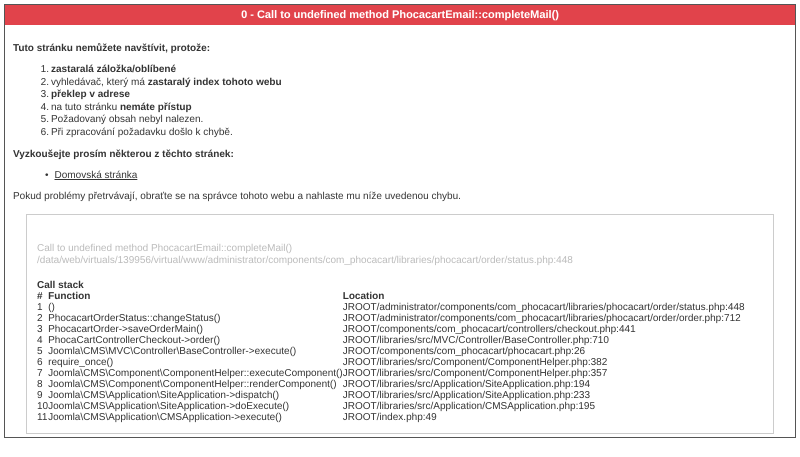 Image resolution: width=800 pixels, height=457 pixels. Describe the element at coordinates (543, 307) in the screenshot. I see `table-cell: JROOT/administrator/components/com_phocacart/libraries/phocacart/order/status.php:448` at that location.